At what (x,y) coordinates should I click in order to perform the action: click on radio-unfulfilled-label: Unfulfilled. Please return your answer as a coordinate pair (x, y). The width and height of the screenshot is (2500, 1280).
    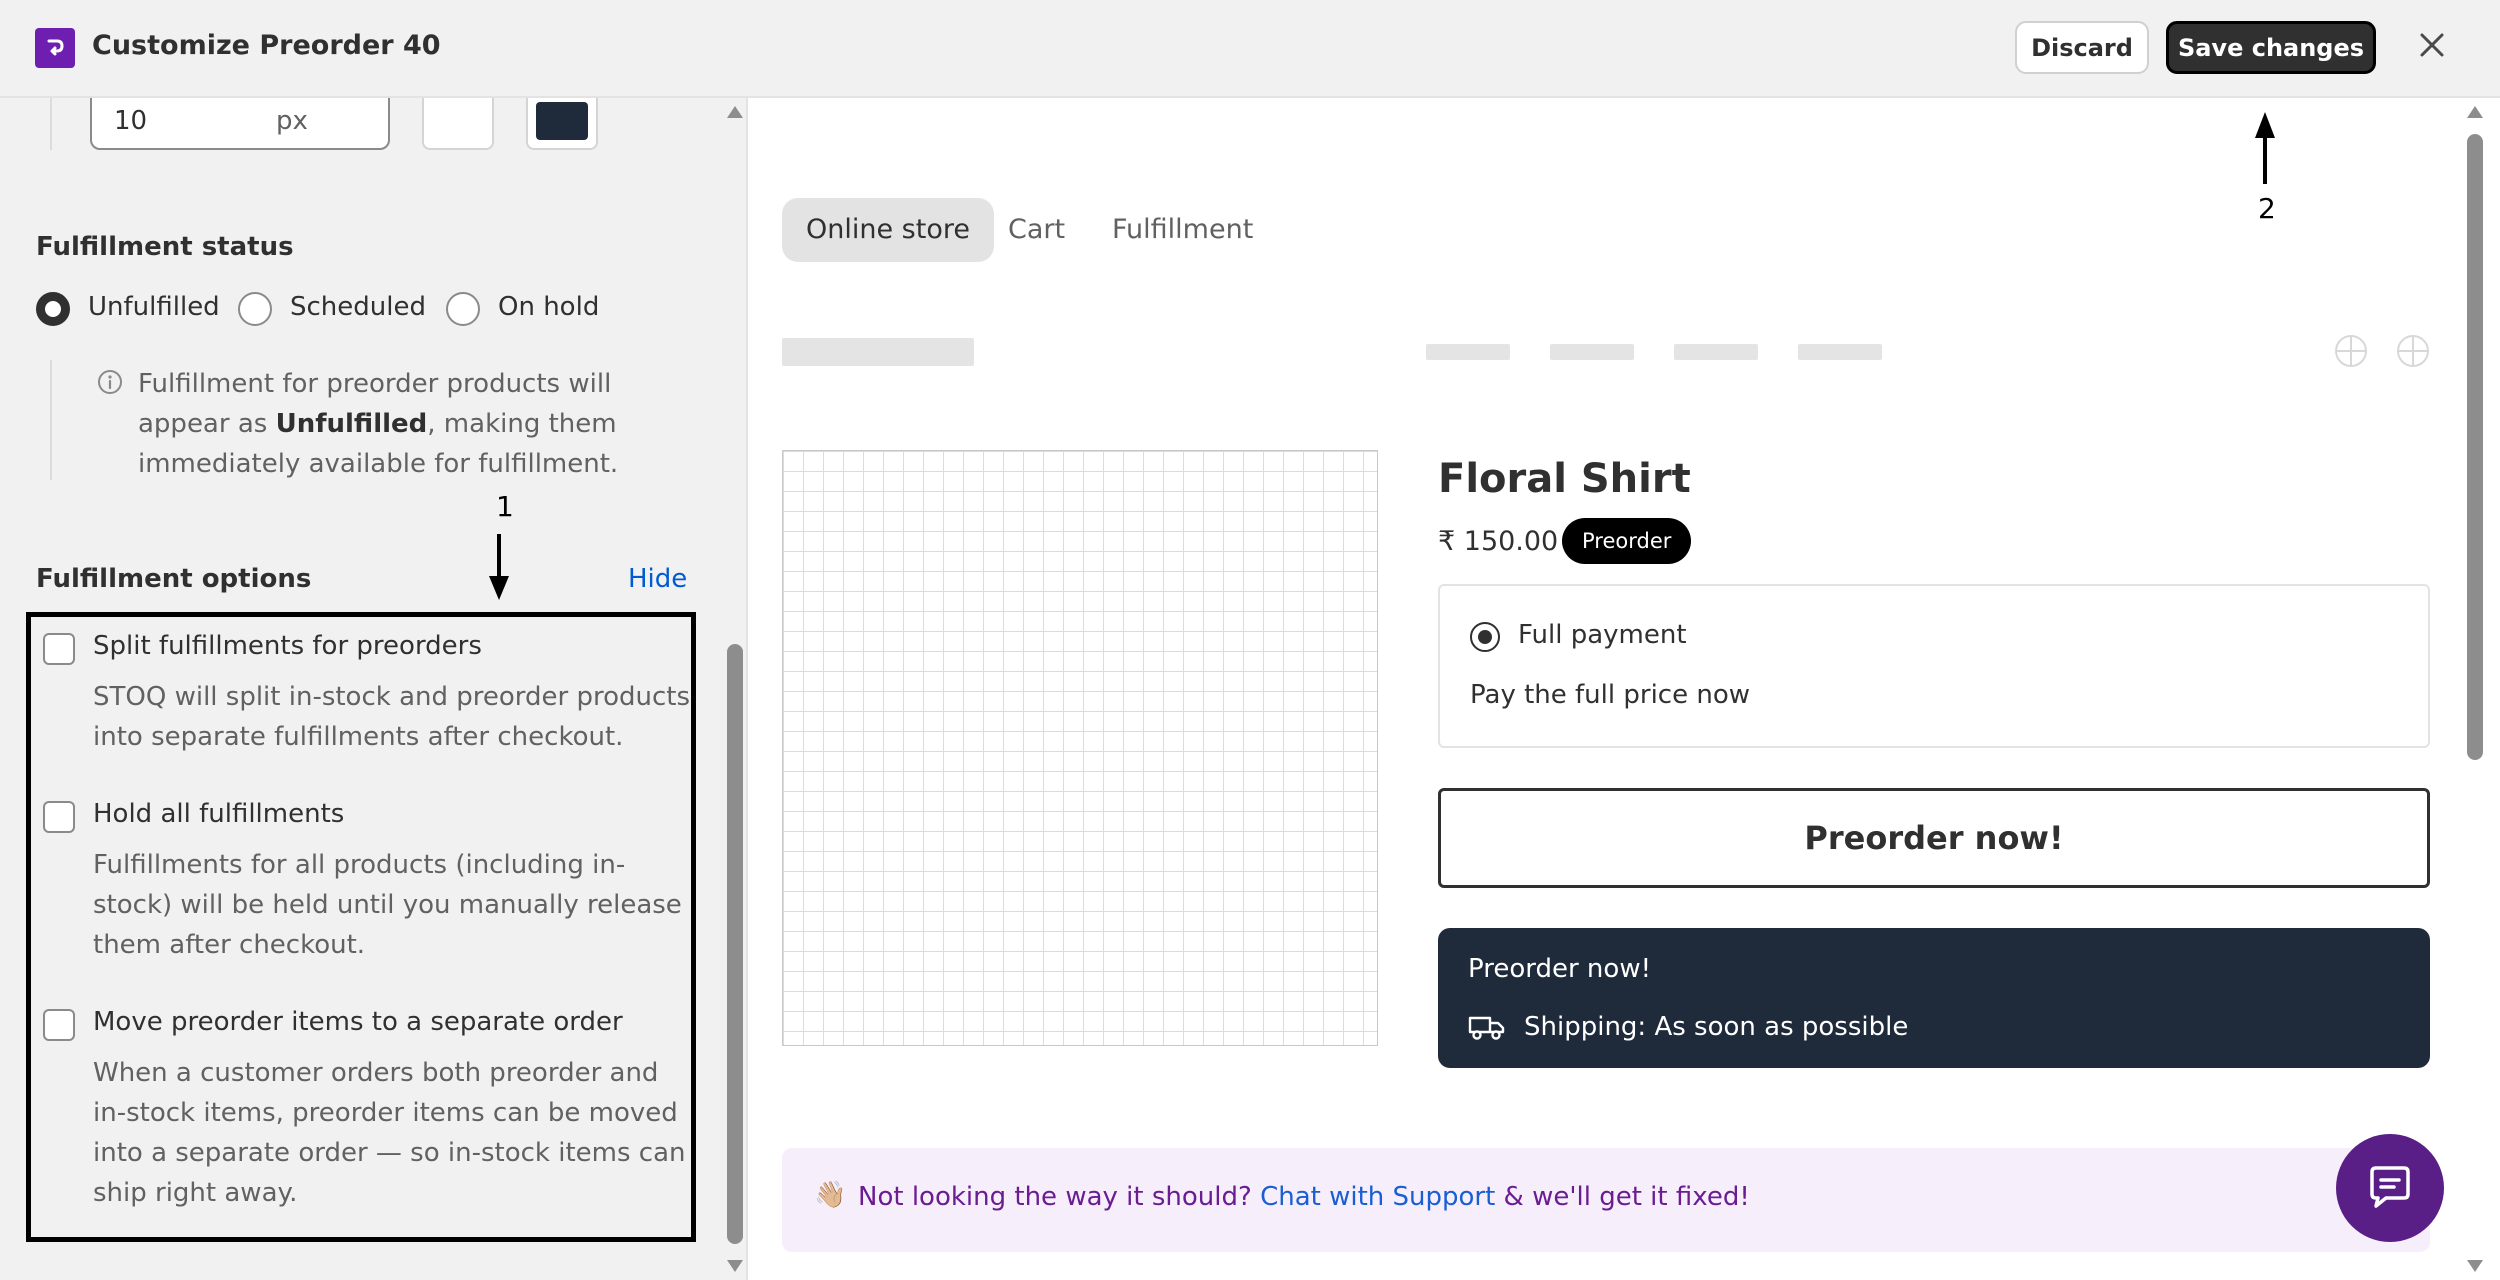
    Looking at the image, I should click on (154, 307).